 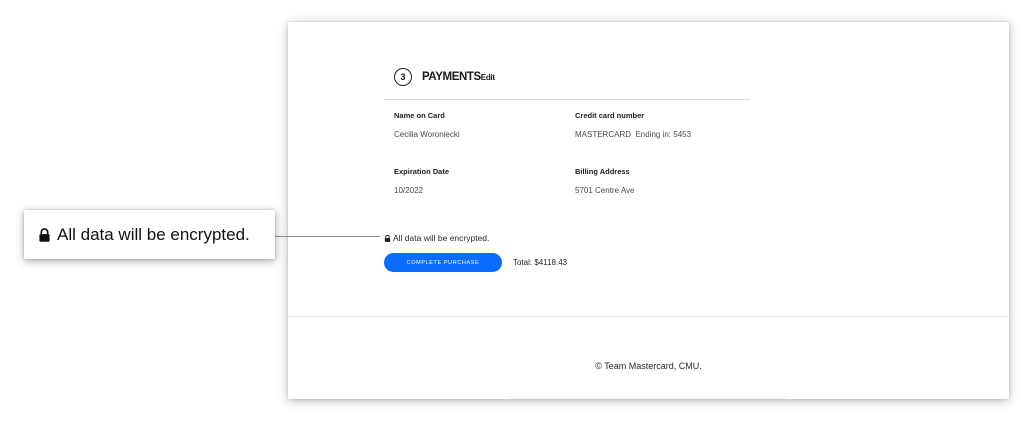 I want to click on bottom-shadow, so click(x=648, y=395).